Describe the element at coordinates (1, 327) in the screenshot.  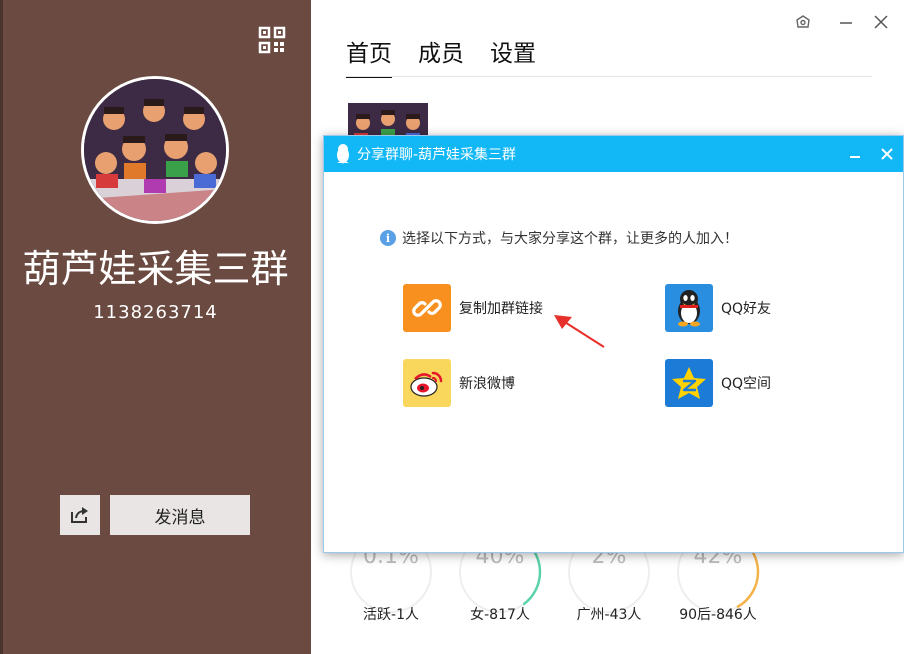
I see `panel-edge` at that location.